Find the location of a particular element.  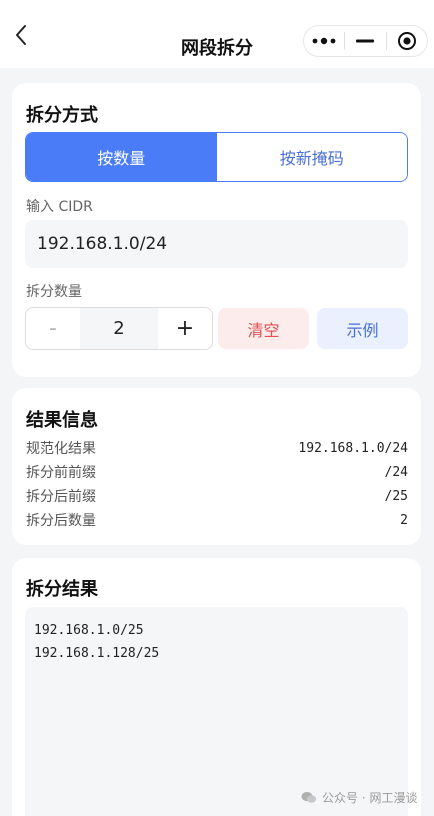

tab-by-new-mask: 按新掩码 is located at coordinates (311, 157).